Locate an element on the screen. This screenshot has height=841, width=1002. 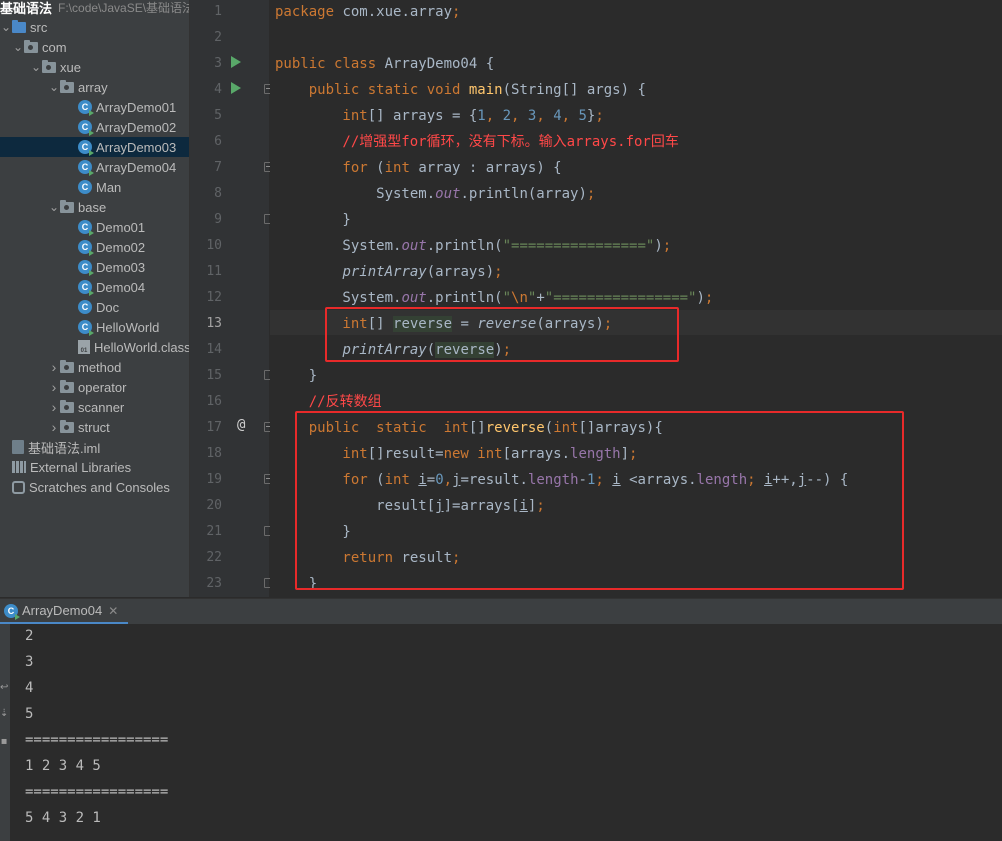
line-number: 8 is located at coordinates (206, 193).